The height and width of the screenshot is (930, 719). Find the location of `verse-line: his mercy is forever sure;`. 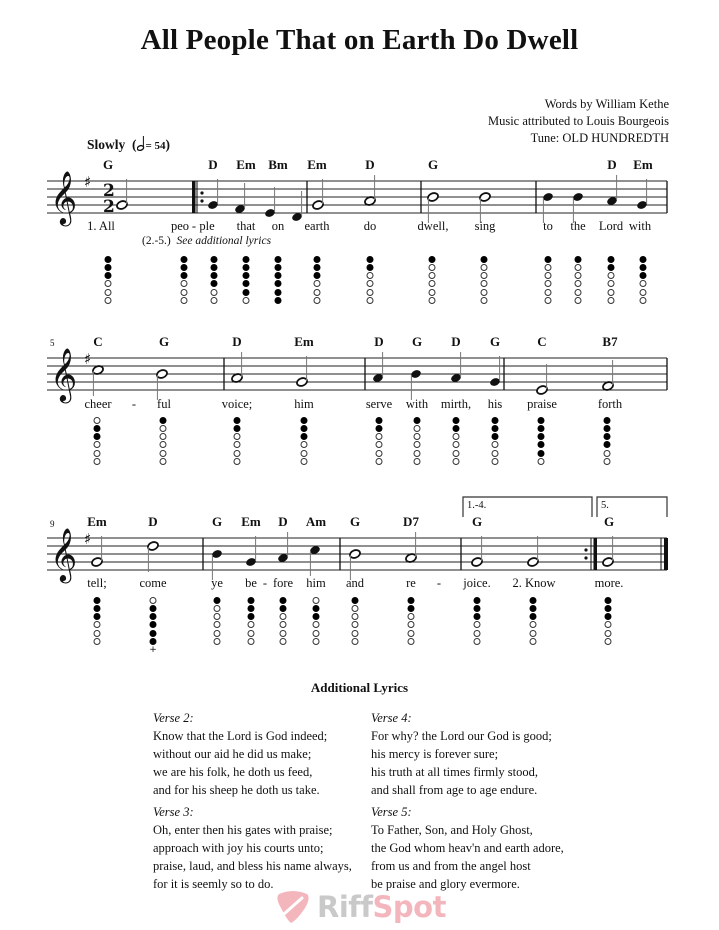

verse-line: his mercy is forever sure; is located at coordinates (435, 754).